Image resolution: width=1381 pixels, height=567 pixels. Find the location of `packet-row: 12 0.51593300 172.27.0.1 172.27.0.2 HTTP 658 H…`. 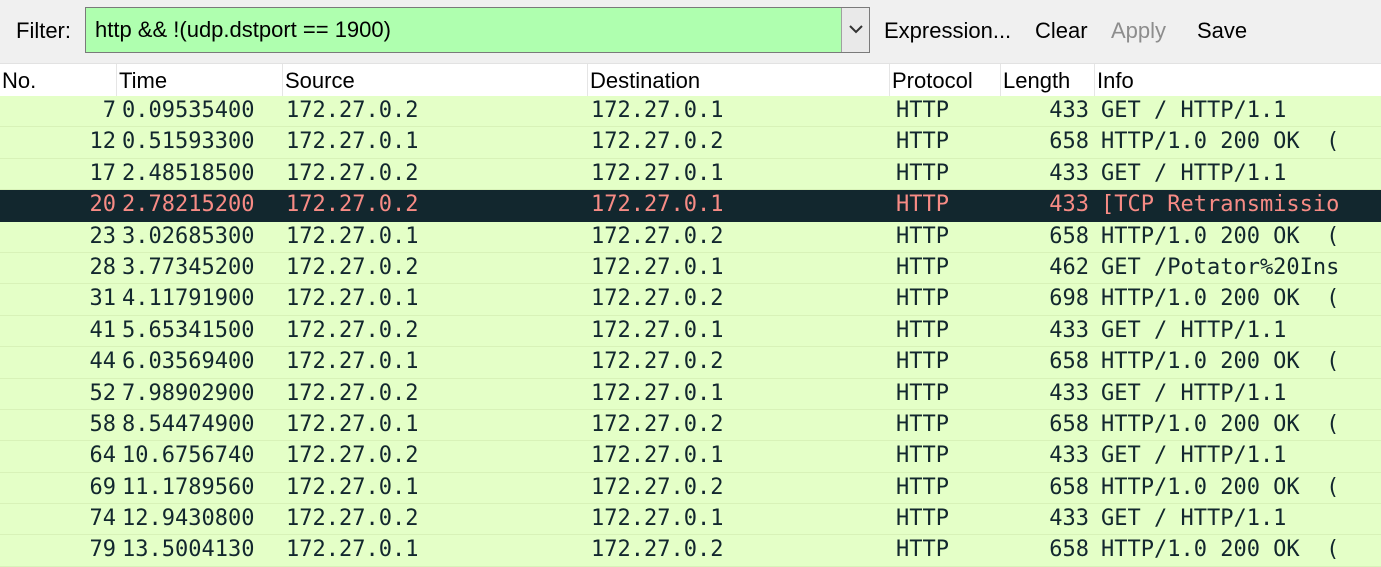

packet-row: 12 0.51593300 172.27.0.1 172.27.0.2 HTTP 658 H… is located at coordinates (690, 143).